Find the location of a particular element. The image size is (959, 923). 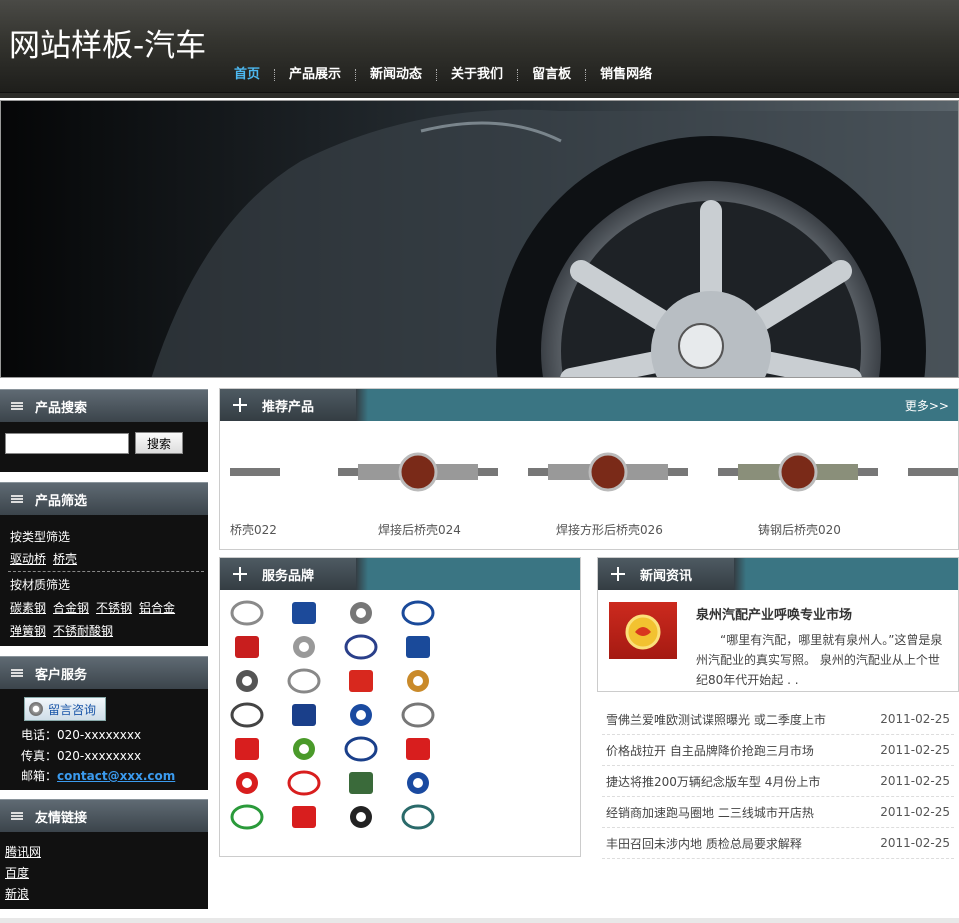

mazda-logo is located at coordinates (247, 715).